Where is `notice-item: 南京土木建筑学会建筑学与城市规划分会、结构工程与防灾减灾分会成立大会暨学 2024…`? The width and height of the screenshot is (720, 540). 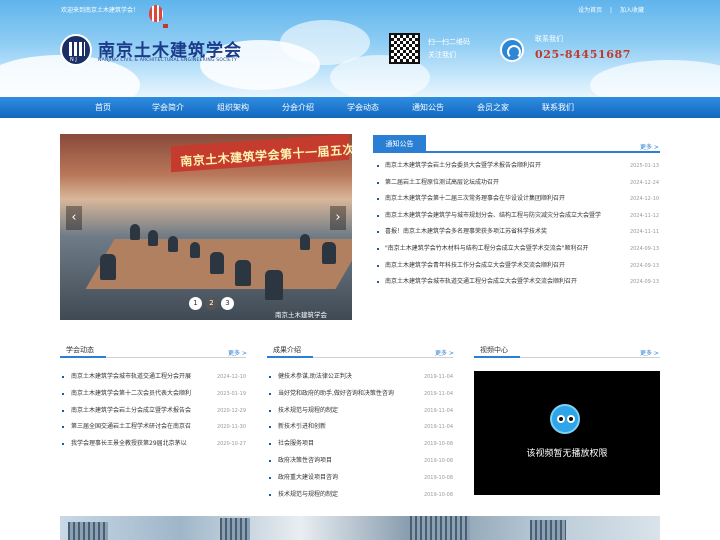 notice-item: 南京土木建筑学会建筑学与城市规划分会、结构工程与防灾减灾分会成立大会暨学 2024… is located at coordinates (518, 216).